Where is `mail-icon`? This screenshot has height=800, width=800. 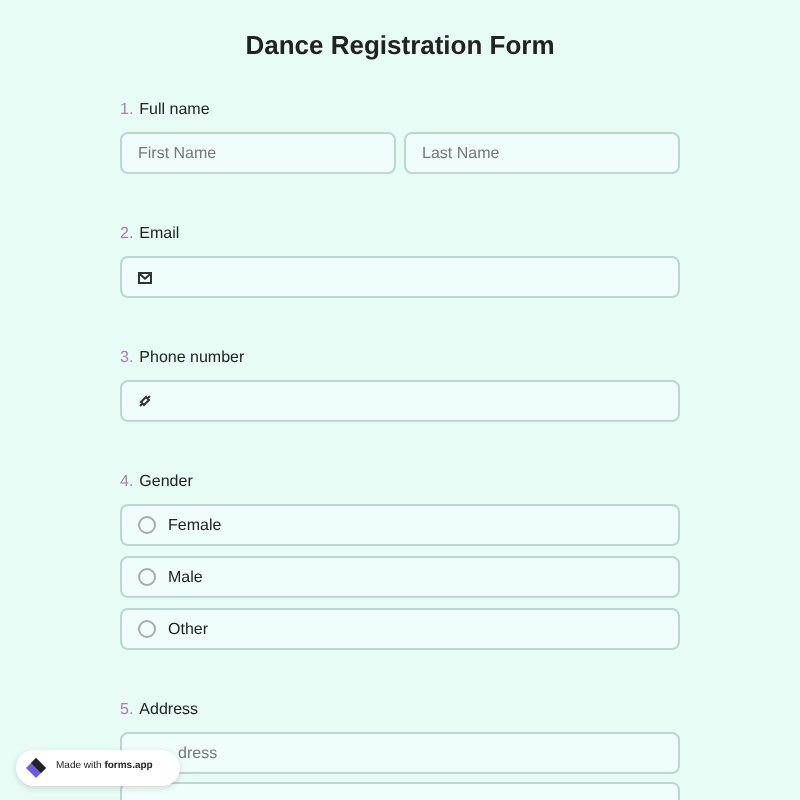 mail-icon is located at coordinates (145, 277).